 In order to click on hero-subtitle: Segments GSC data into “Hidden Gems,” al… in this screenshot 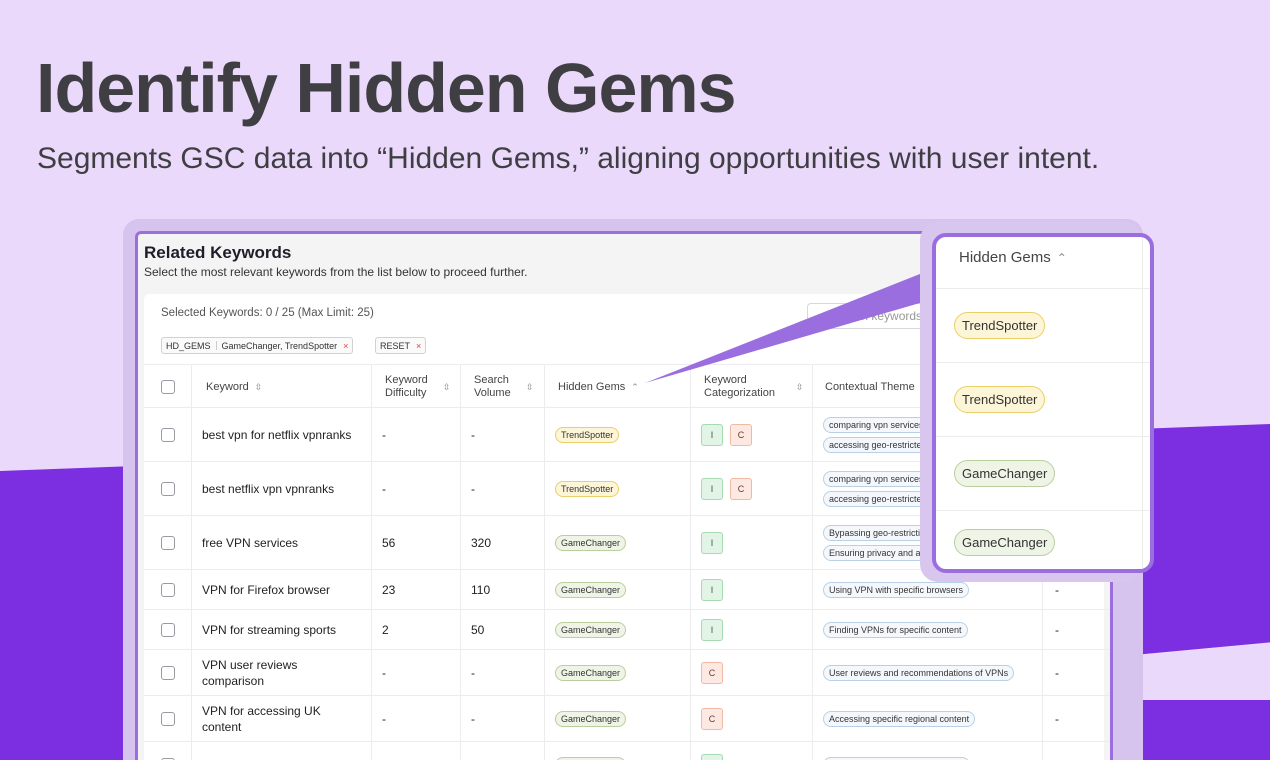, I will do `click(568, 158)`.